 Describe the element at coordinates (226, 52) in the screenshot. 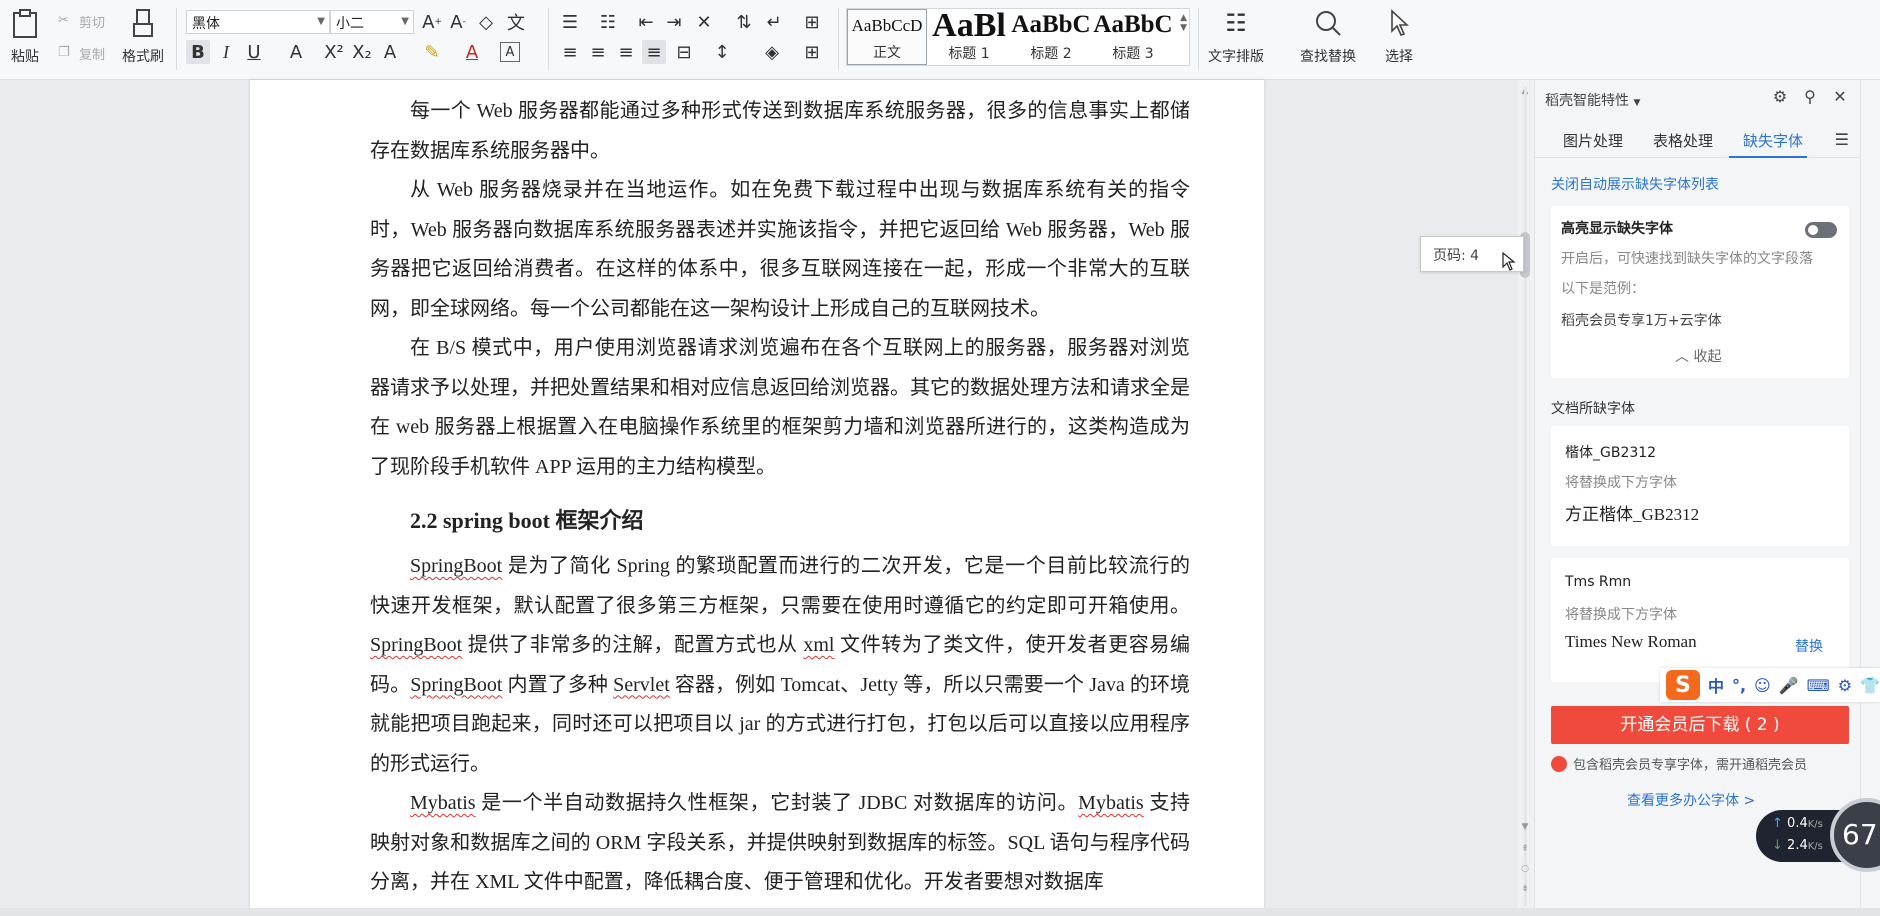

I see `italic-icon: I` at that location.